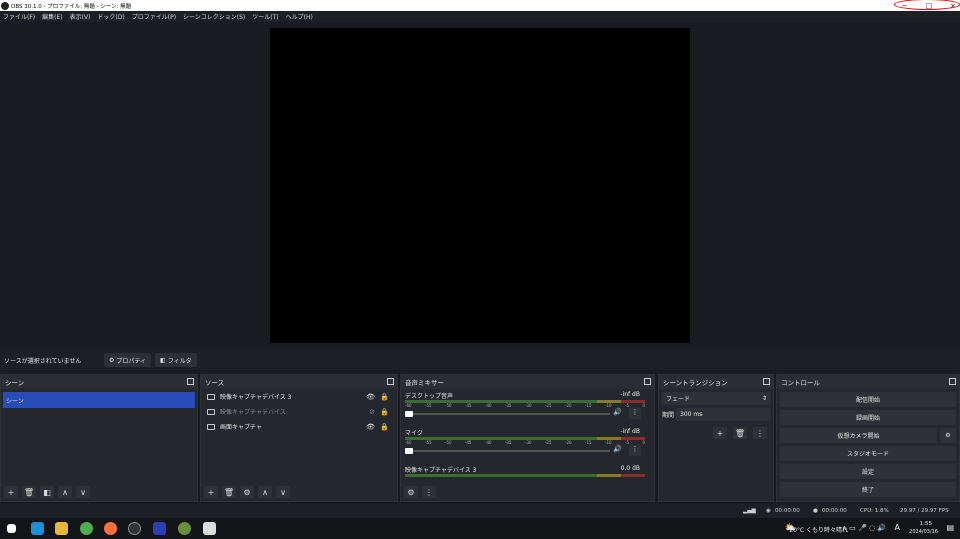 This screenshot has width=960, height=539. I want to click on add-scene-button: +, so click(11, 492).